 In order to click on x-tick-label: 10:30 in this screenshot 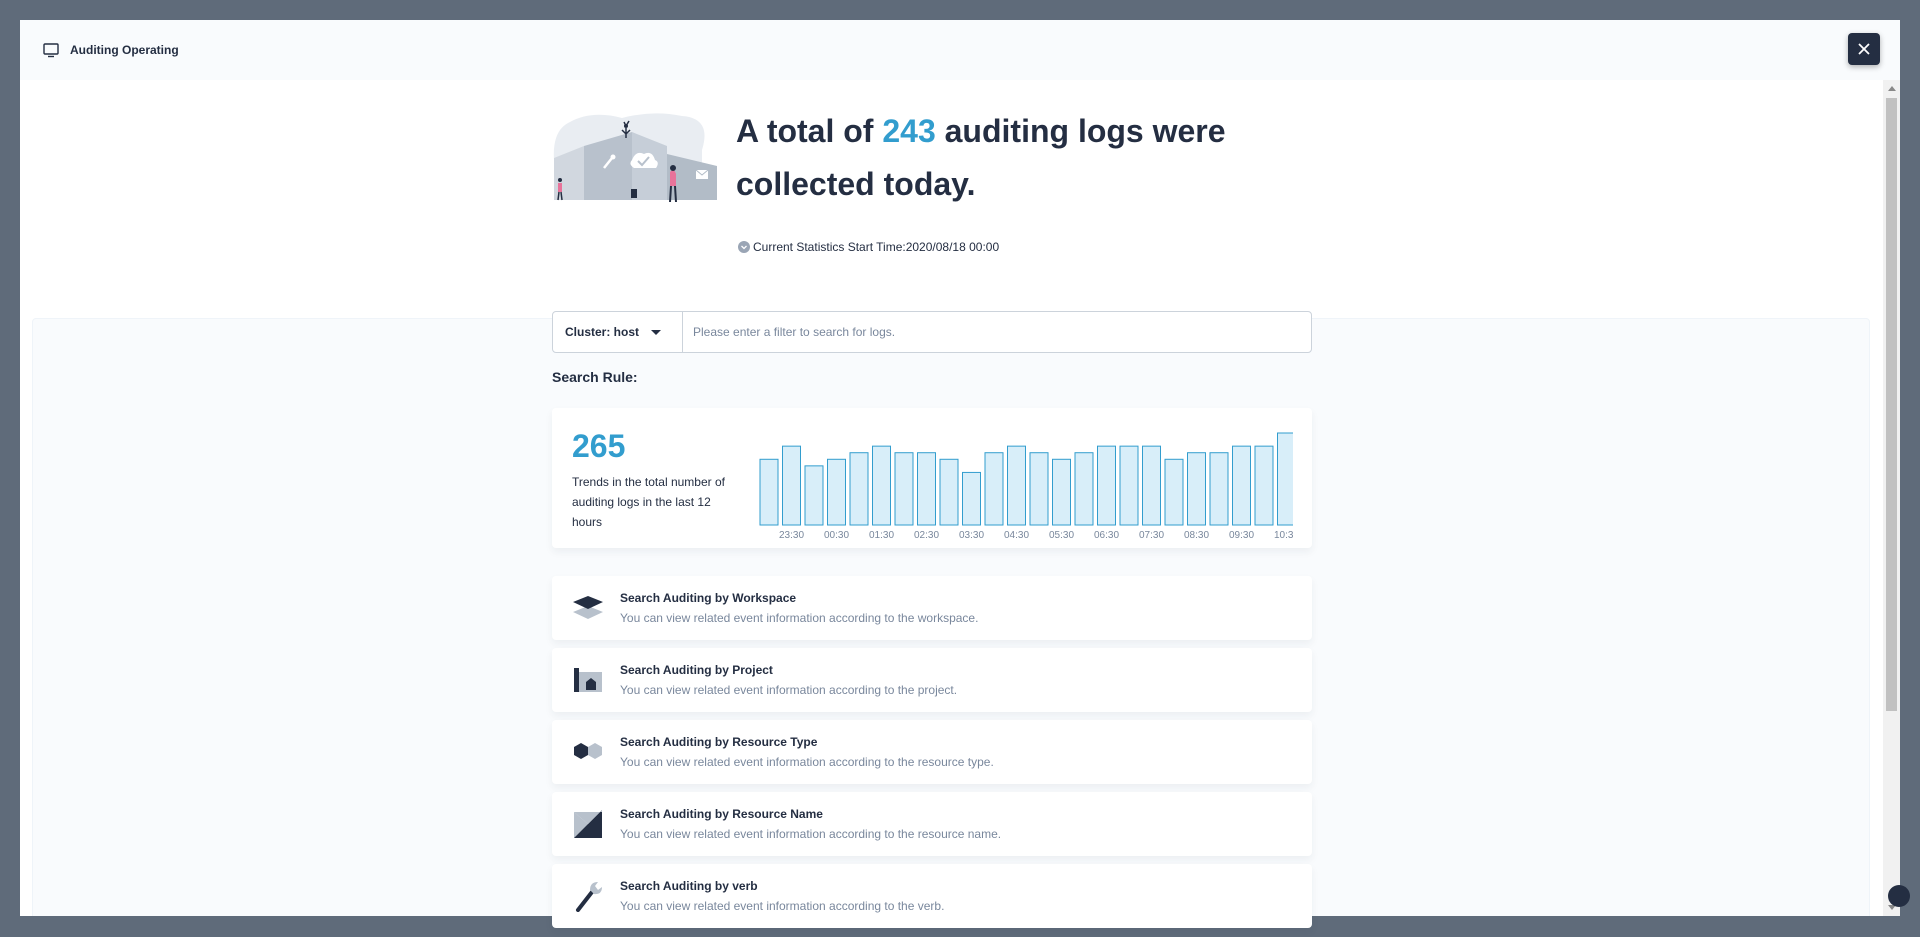, I will do `click(1283, 535)`.